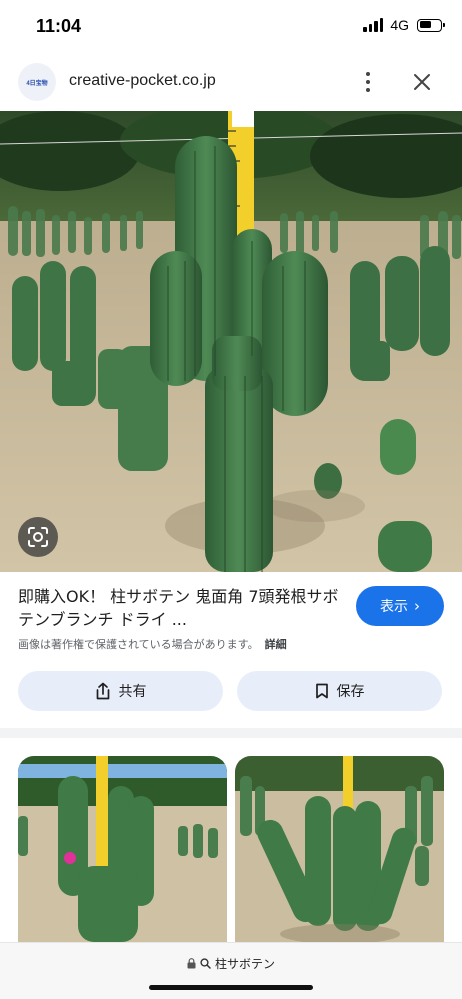  What do you see at coordinates (142, 81) in the screenshot?
I see `site-domain: creative-pocket.co.jp` at bounding box center [142, 81].